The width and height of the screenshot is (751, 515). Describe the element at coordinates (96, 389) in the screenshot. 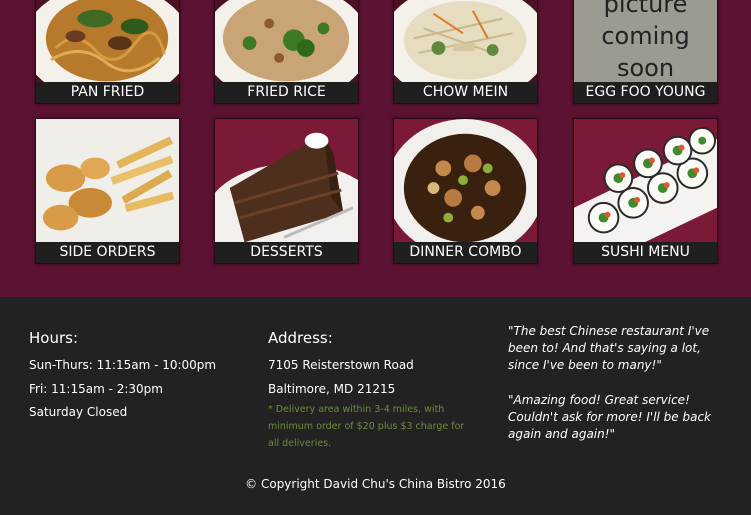

I see `hours-fri: Fri: 11:15am - 2:30pm` at that location.